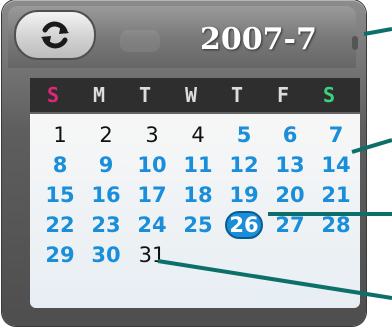 This screenshot has width=392, height=328. I want to click on day-cell: 16, so click(106, 195).